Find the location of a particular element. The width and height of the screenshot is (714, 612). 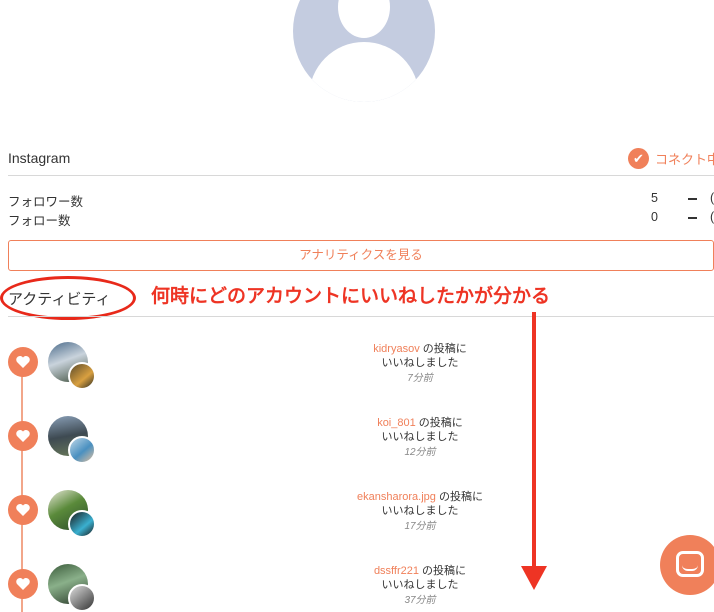

activity-time: 37分前 is located at coordinates (420, 600).